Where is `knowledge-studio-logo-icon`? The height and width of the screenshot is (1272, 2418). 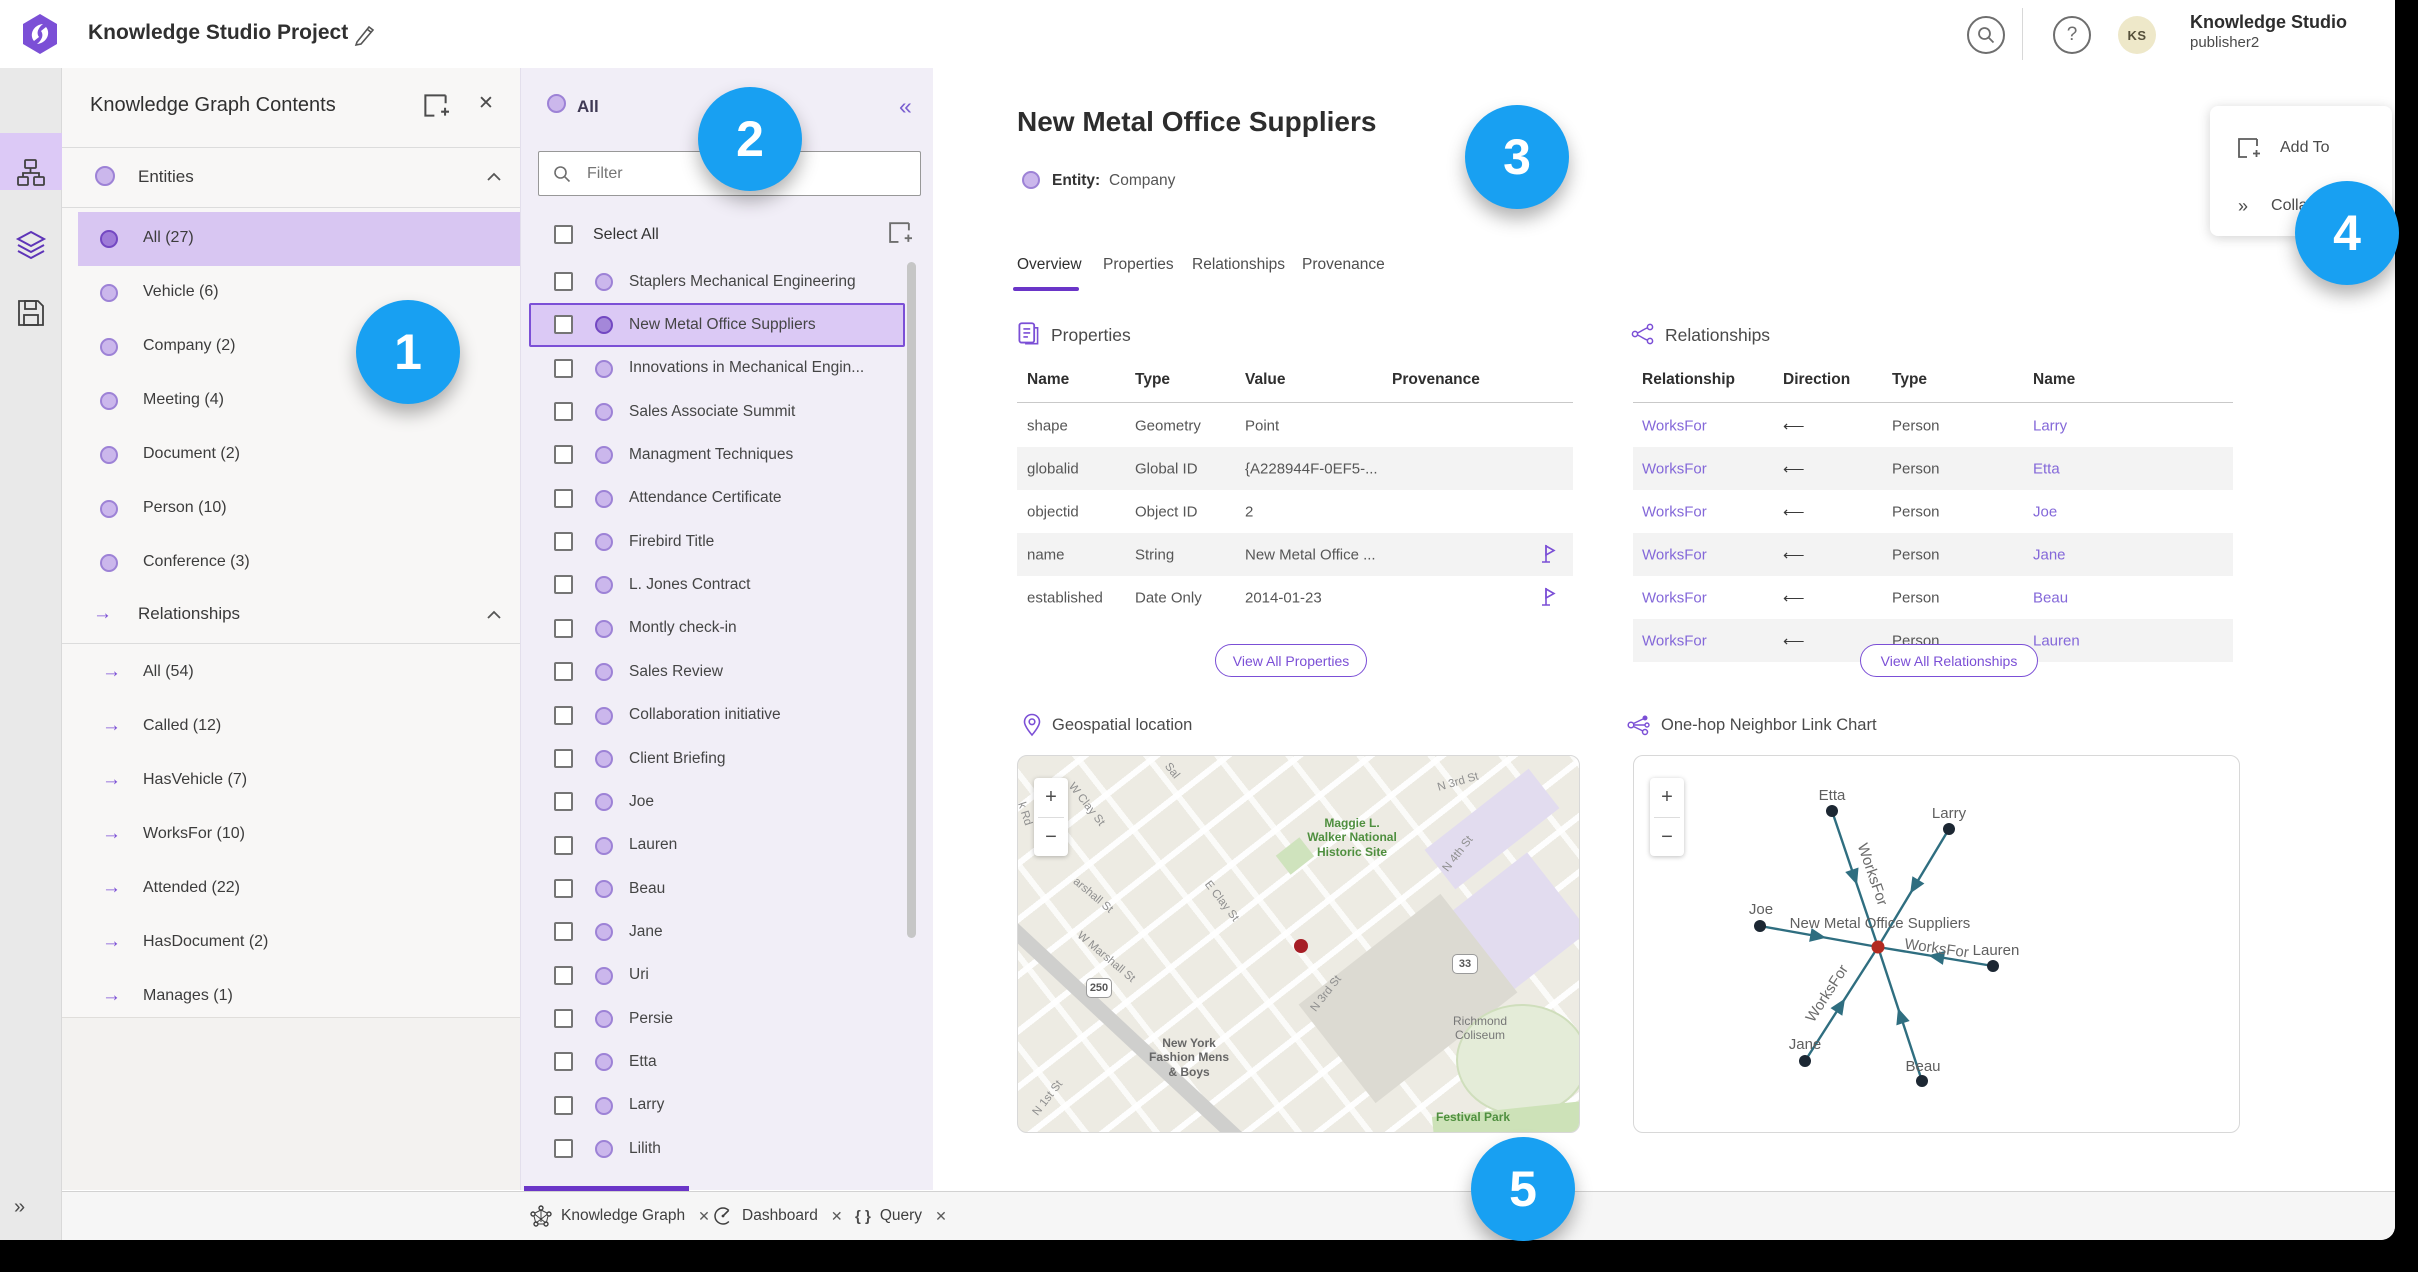 knowledge-studio-logo-icon is located at coordinates (40, 34).